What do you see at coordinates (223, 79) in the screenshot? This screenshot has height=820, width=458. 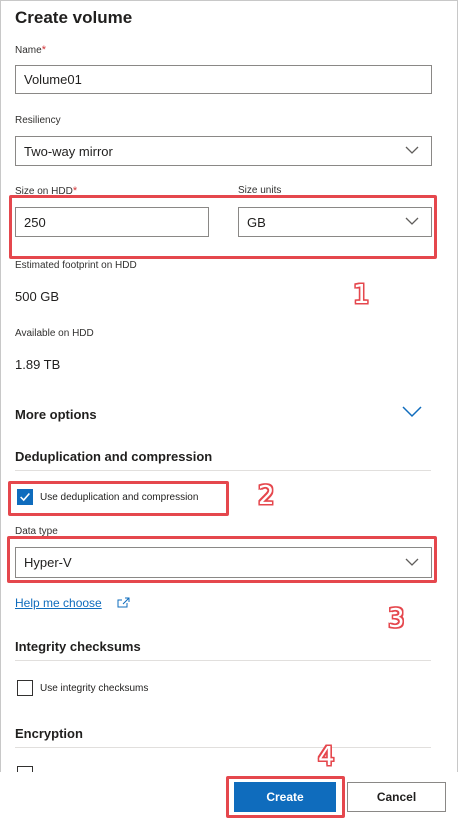 I see `name-input: Volume01` at bounding box center [223, 79].